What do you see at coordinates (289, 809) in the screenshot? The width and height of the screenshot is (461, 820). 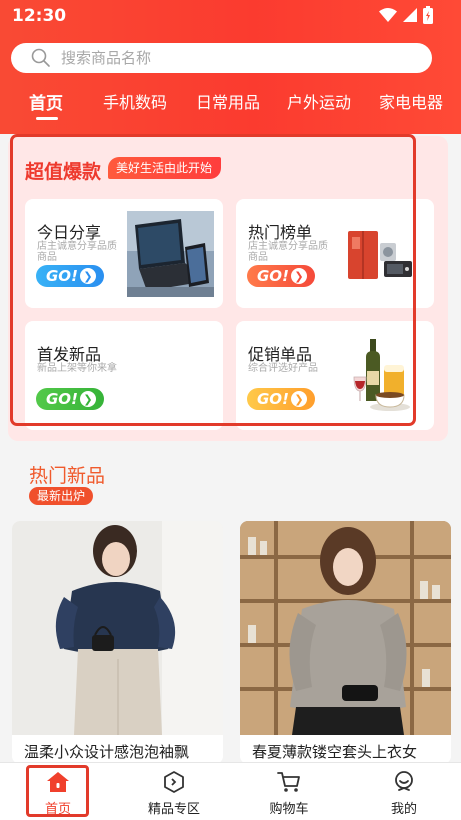 I see `nav-label: 购物车` at bounding box center [289, 809].